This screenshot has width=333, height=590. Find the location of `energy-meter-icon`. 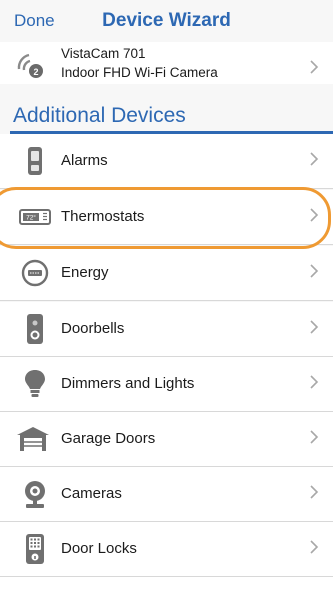

energy-meter-icon is located at coordinates (35, 273).